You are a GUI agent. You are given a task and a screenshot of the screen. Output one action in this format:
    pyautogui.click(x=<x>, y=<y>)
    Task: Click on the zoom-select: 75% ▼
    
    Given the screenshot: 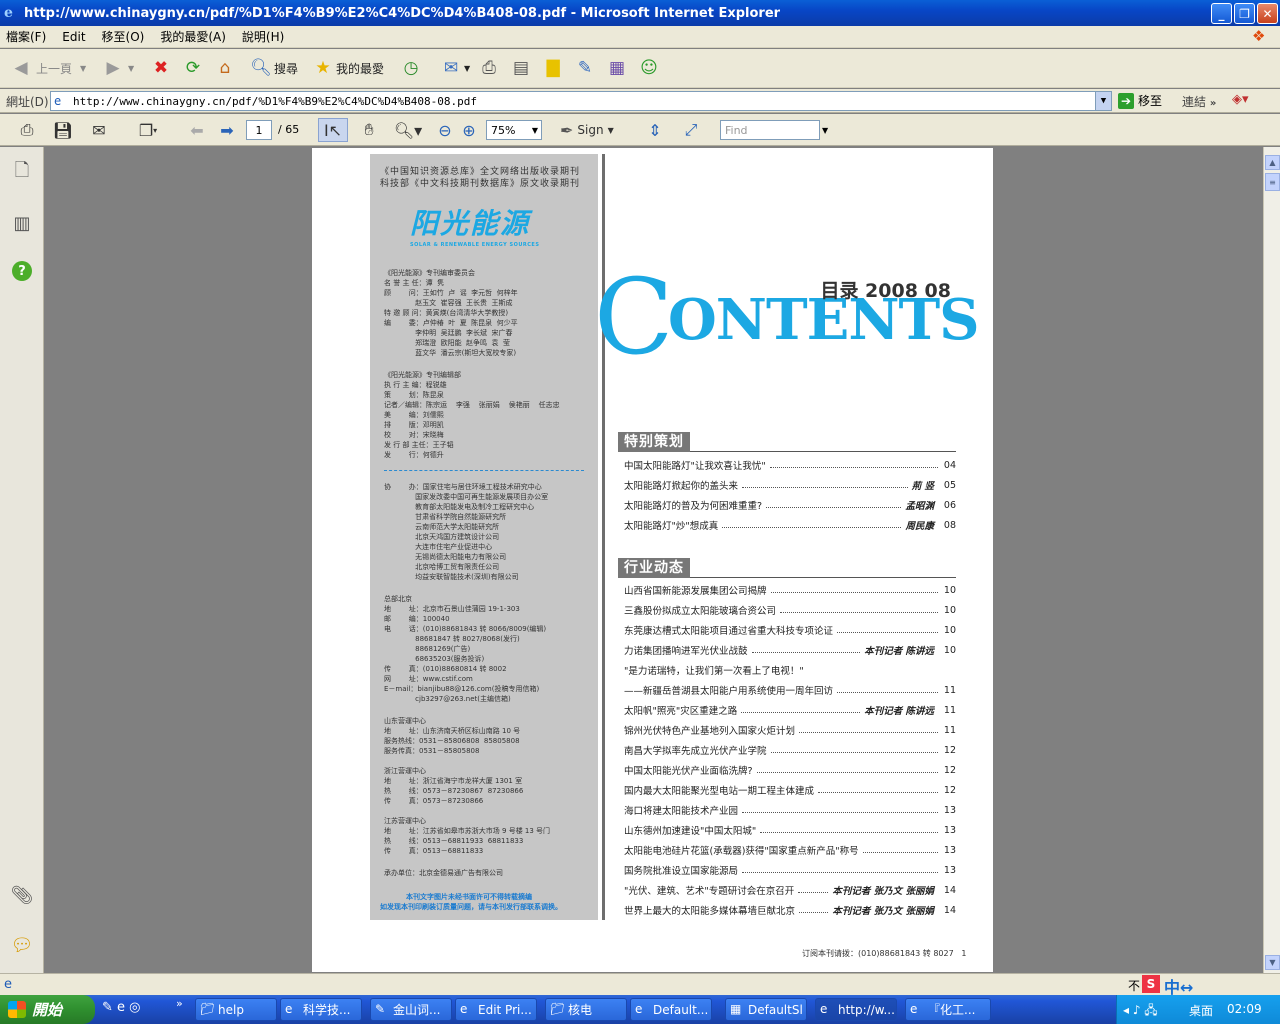 What is the action you would take?
    pyautogui.click(x=514, y=130)
    